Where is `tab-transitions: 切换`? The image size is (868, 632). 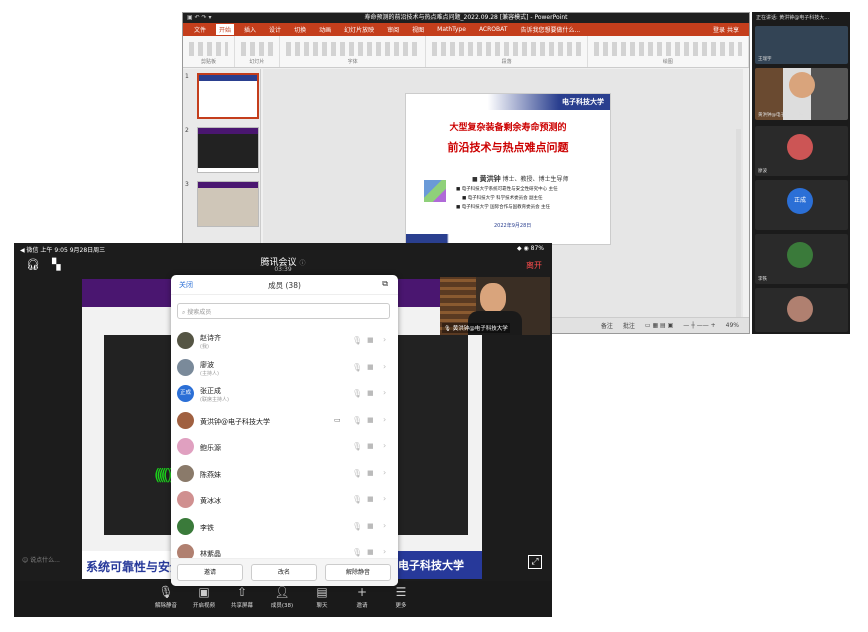 tab-transitions: 切换 is located at coordinates (300, 29).